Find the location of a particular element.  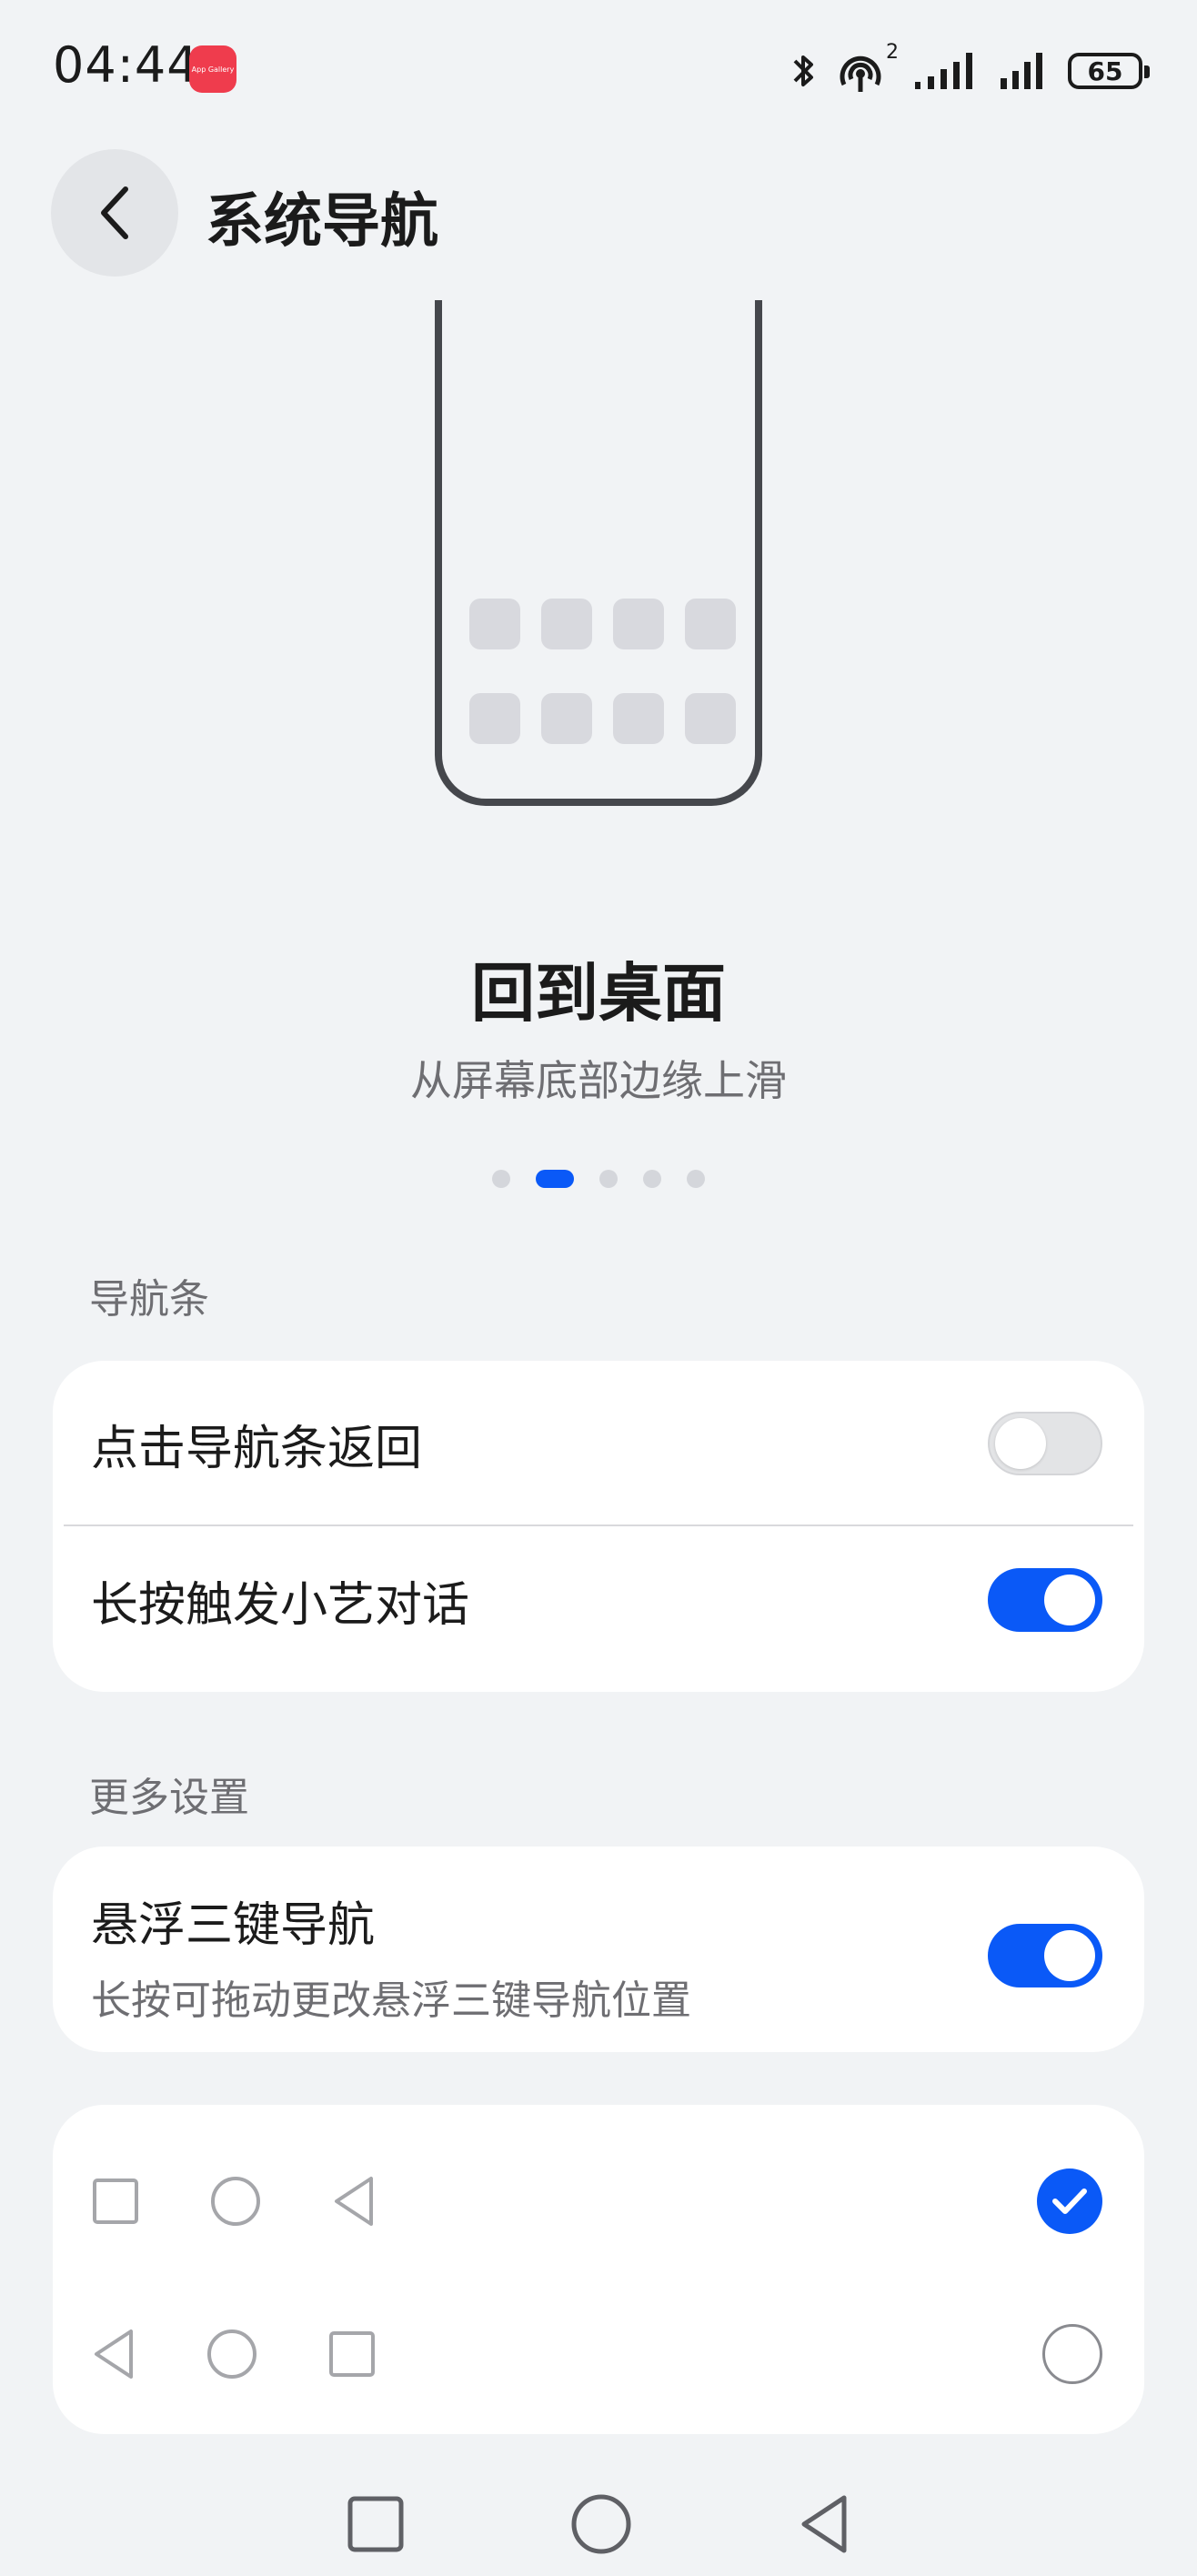

battery-icon: 65 is located at coordinates (1109, 71).